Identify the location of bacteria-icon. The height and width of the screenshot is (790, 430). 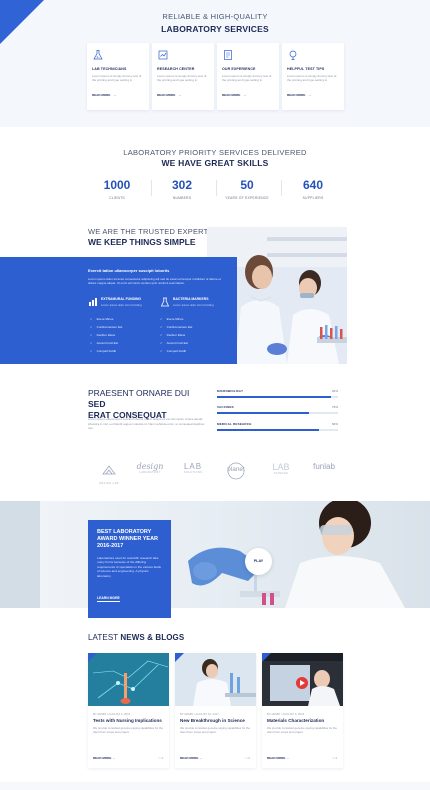
(165, 302).